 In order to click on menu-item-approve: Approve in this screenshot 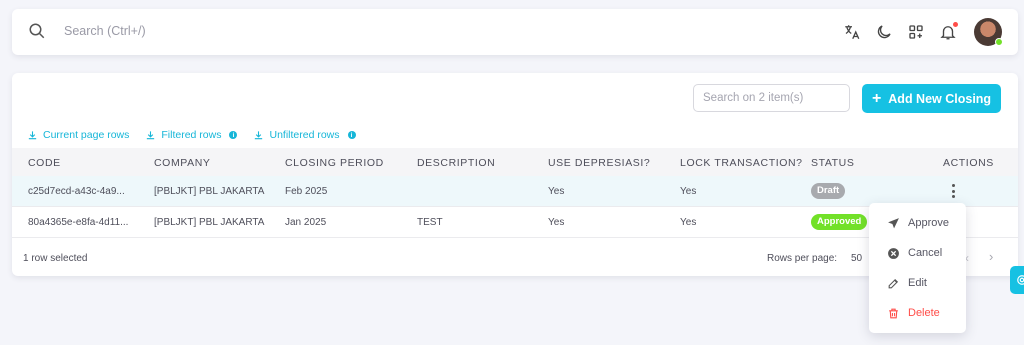, I will do `click(917, 223)`.